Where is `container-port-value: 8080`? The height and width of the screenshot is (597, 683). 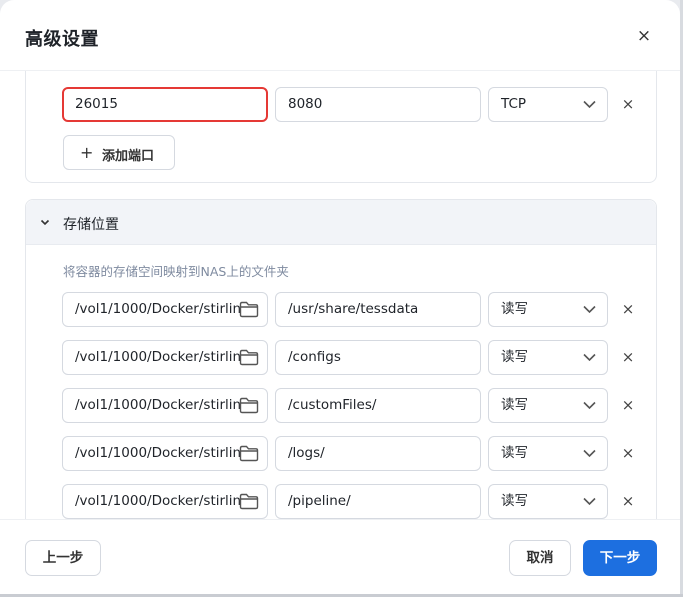
container-port-value: 8080 is located at coordinates (305, 104).